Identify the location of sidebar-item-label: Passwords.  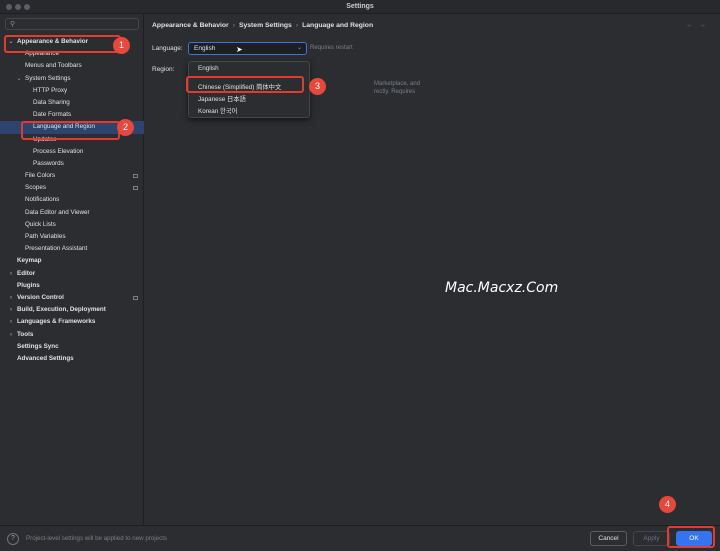
(48, 163).